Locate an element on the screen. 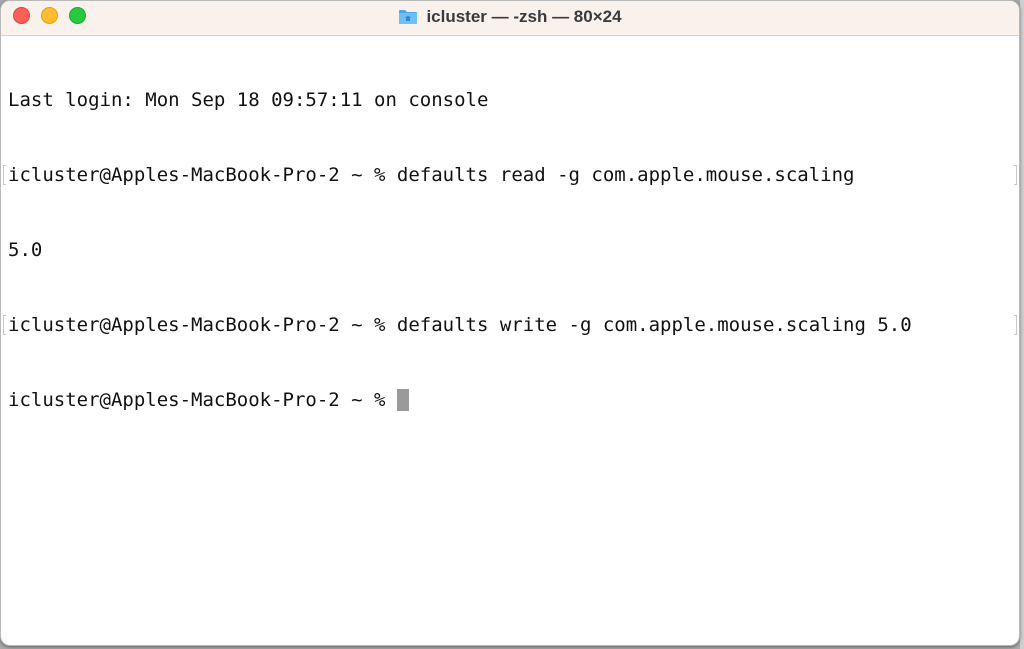  window-title: icluster — -zsh — 80×24 is located at coordinates (510, 17).